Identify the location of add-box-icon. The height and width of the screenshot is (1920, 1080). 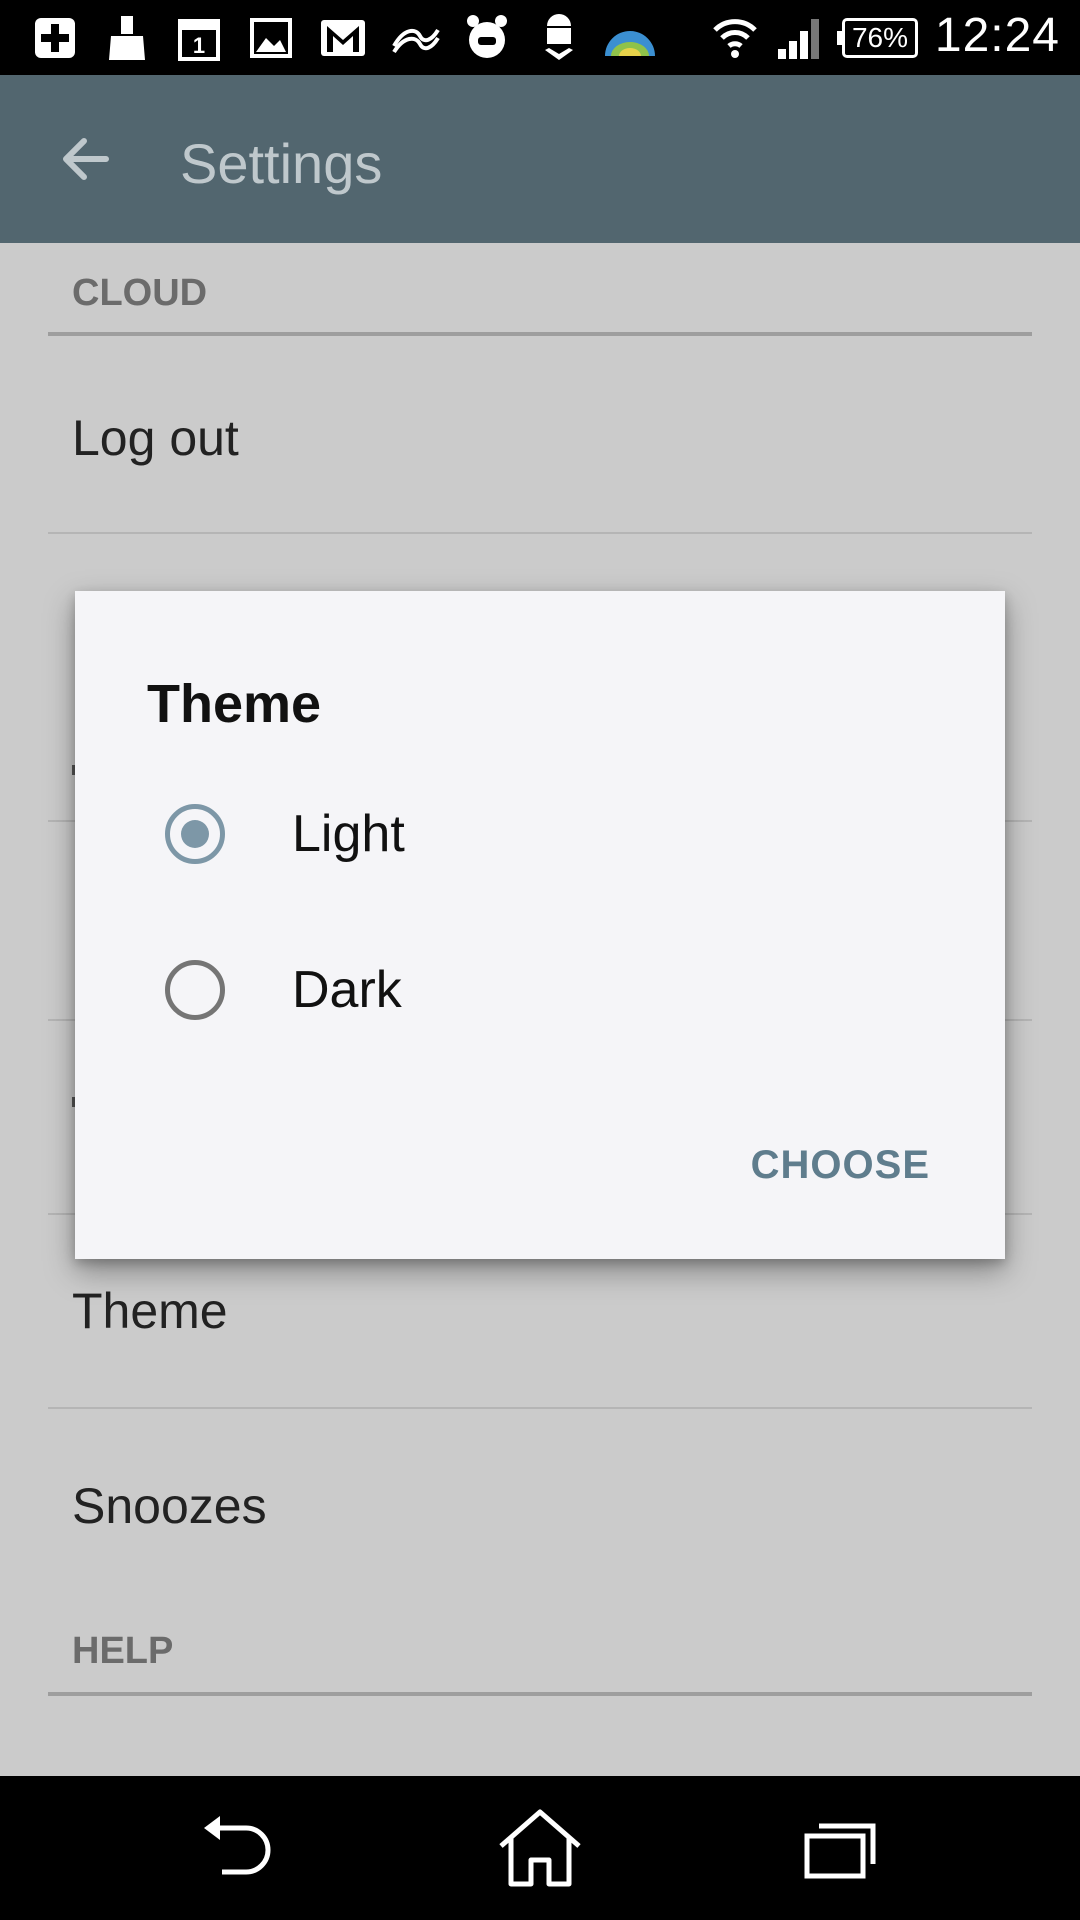
(55, 38).